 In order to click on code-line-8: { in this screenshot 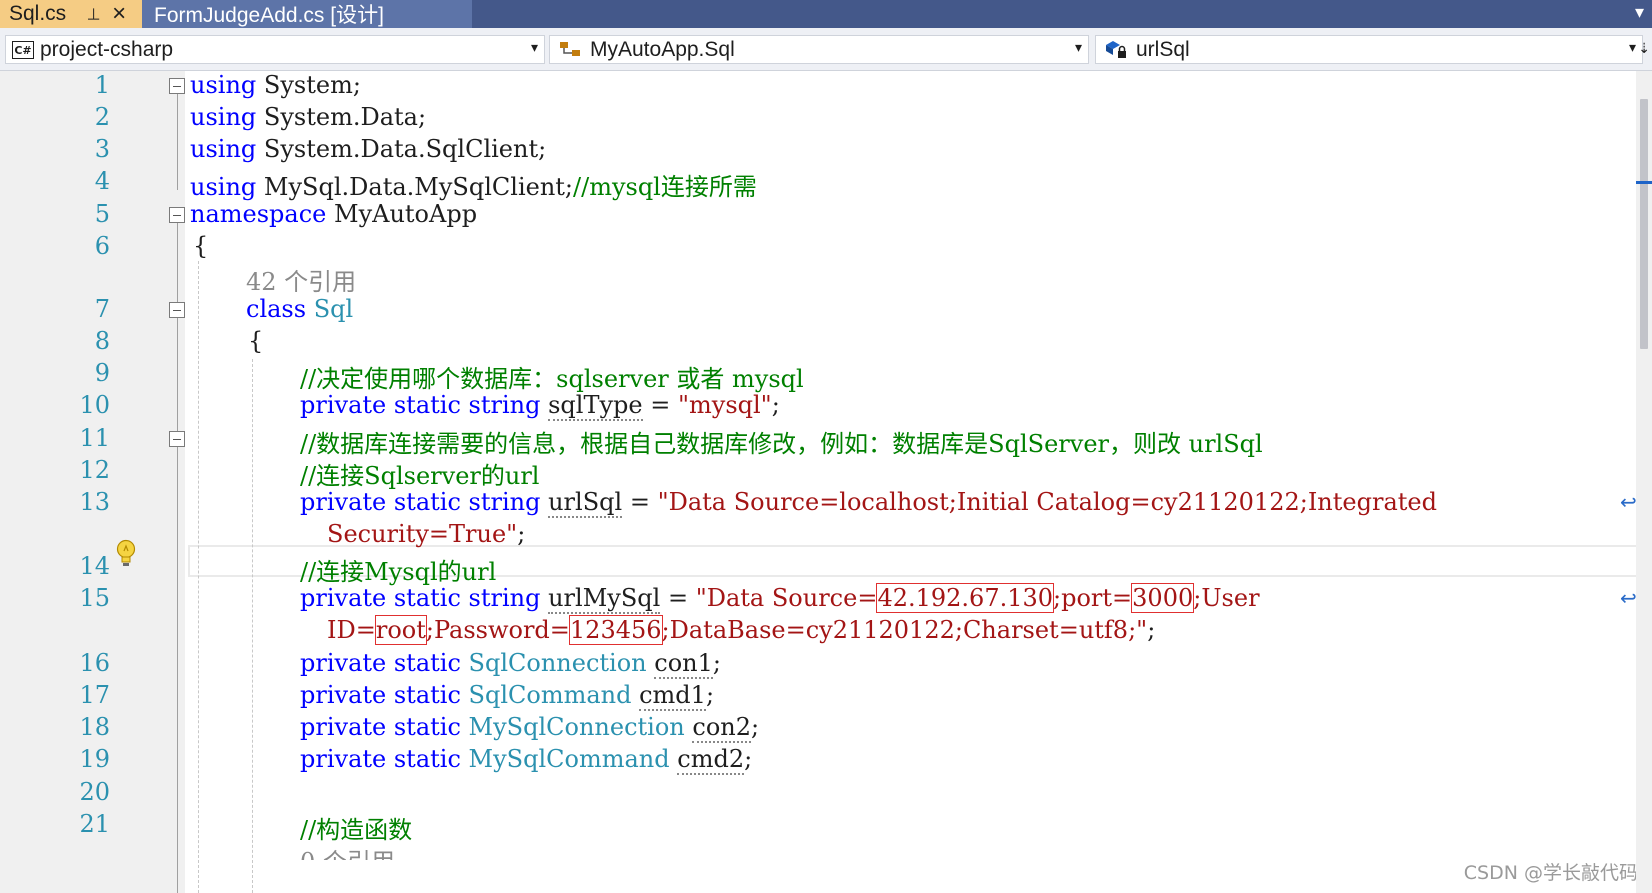, I will do `click(255, 341)`.